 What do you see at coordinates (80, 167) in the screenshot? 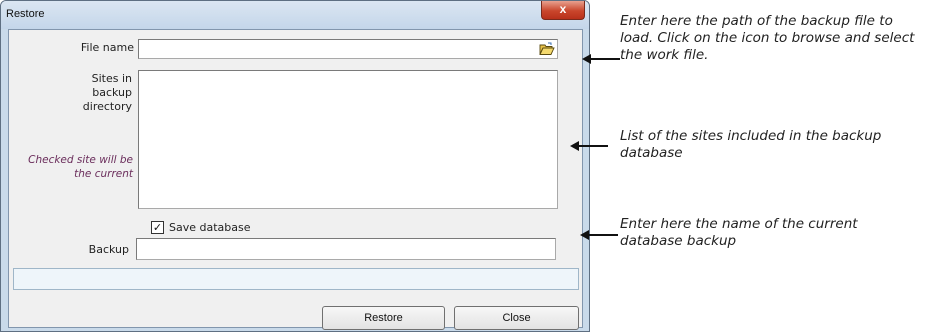
I see `sites-hint-text: Checked site will be the current` at bounding box center [80, 167].